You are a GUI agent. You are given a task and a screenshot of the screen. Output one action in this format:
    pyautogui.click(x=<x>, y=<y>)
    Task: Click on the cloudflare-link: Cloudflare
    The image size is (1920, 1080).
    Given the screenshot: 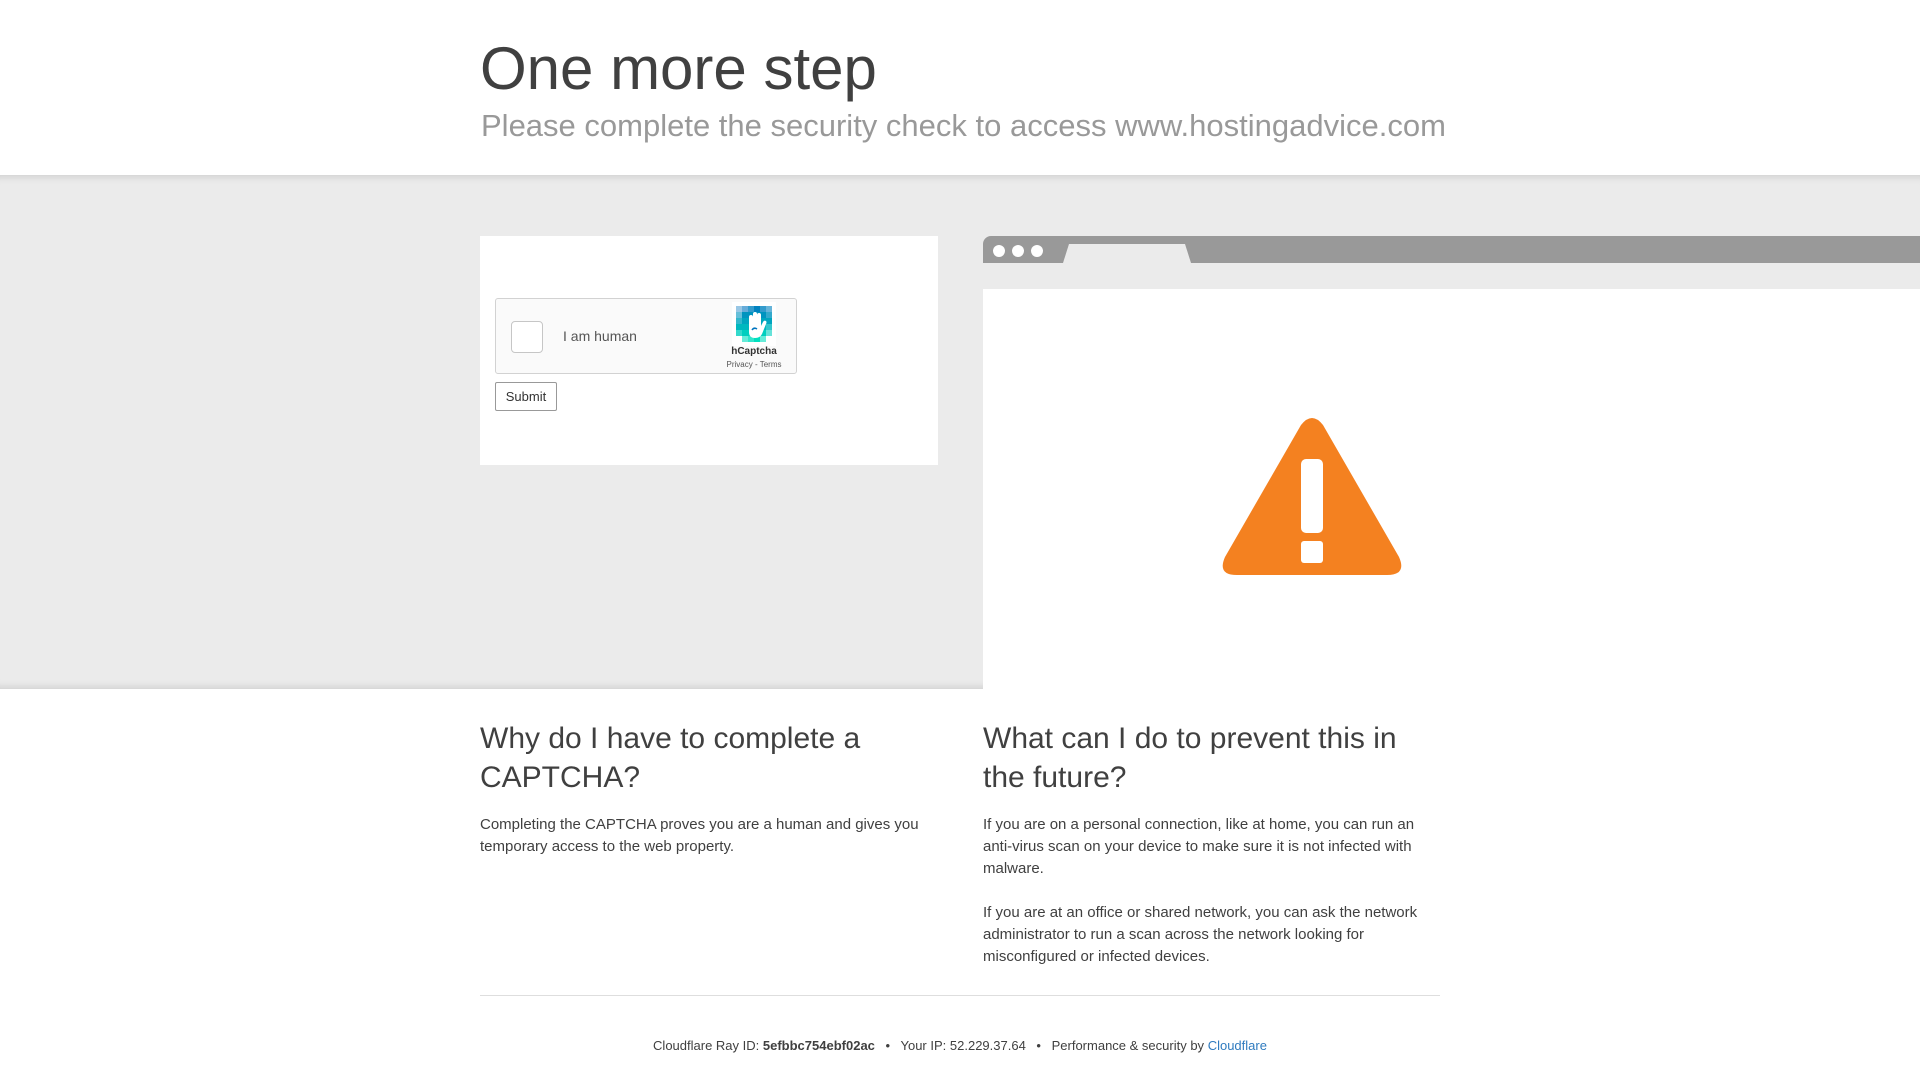 What is the action you would take?
    pyautogui.click(x=1237, y=1045)
    